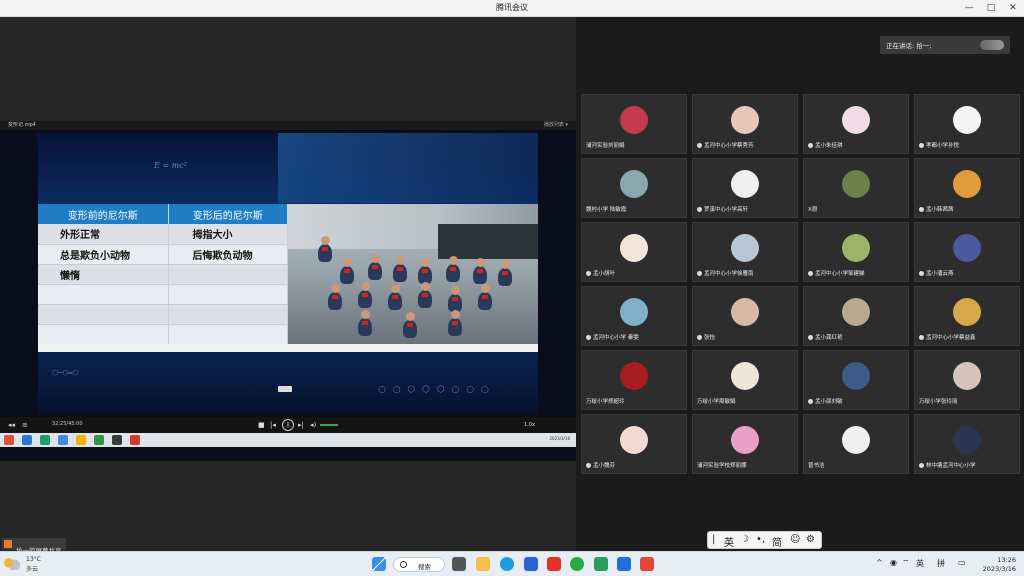  What do you see at coordinates (600, 465) in the screenshot?
I see `participant-name: 孟小魏芬` at bounding box center [600, 465].